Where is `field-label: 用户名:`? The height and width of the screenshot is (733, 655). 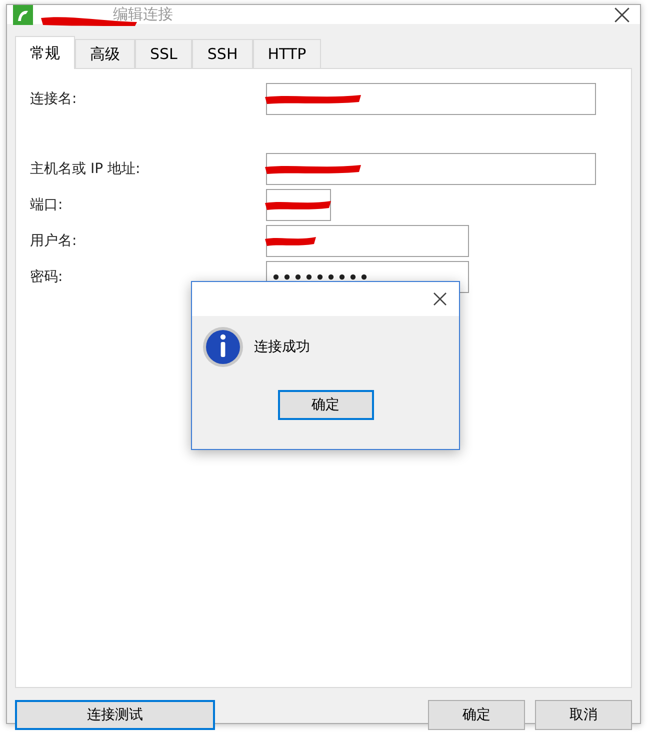 field-label: 用户名: is located at coordinates (54, 241).